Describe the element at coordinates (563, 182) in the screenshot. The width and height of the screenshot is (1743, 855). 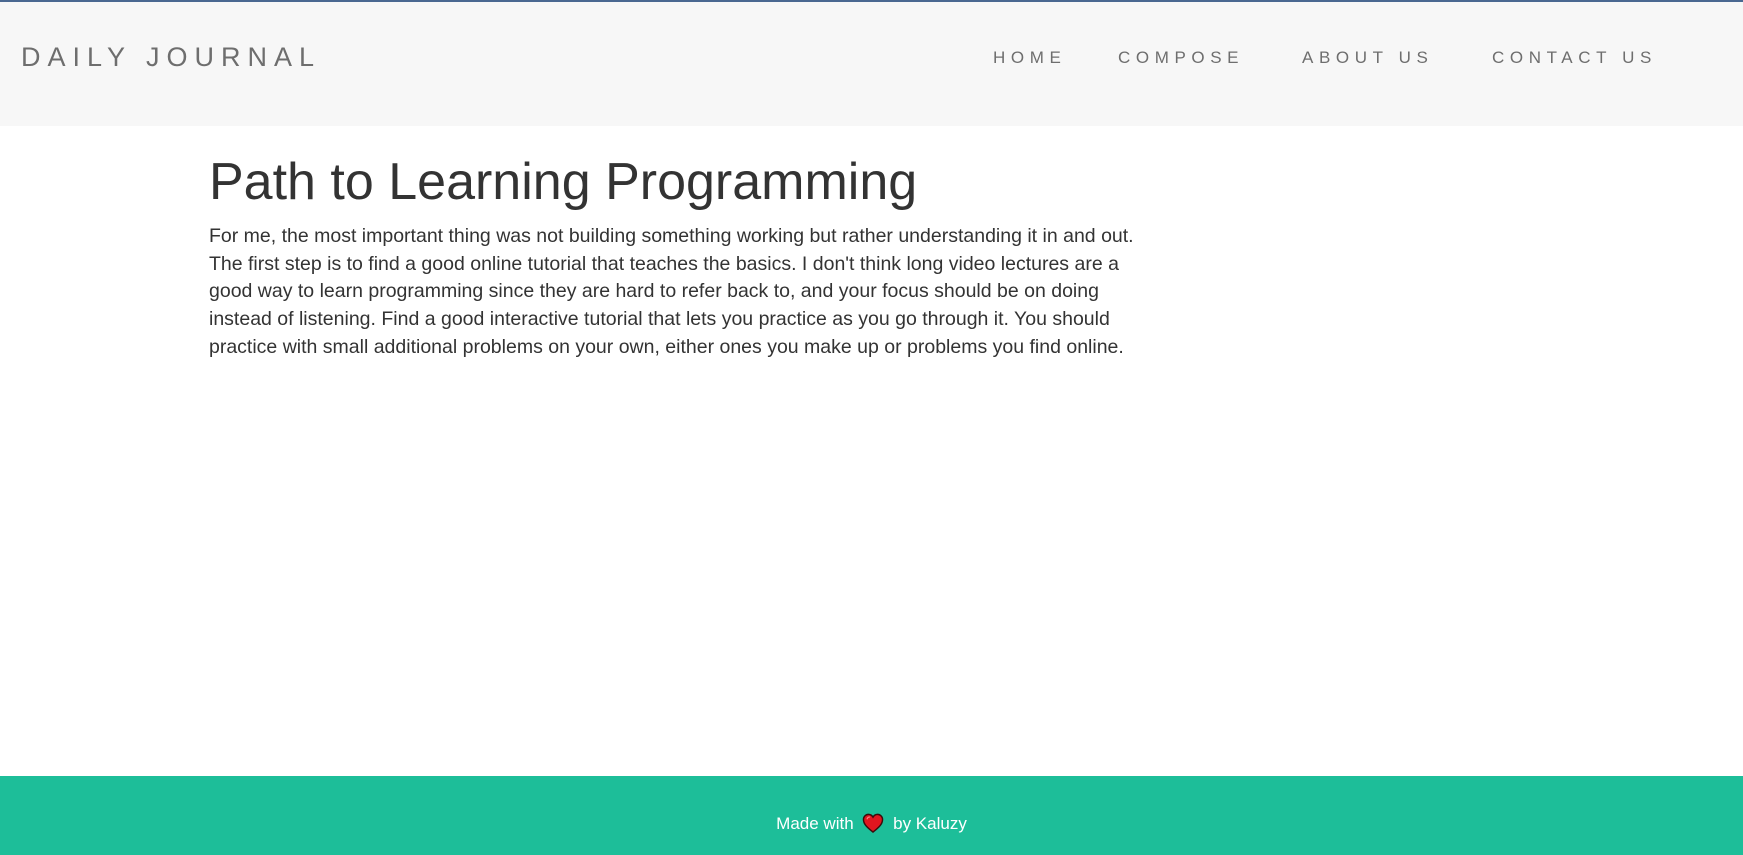
I see `post-title: Path to Learning Programming` at that location.